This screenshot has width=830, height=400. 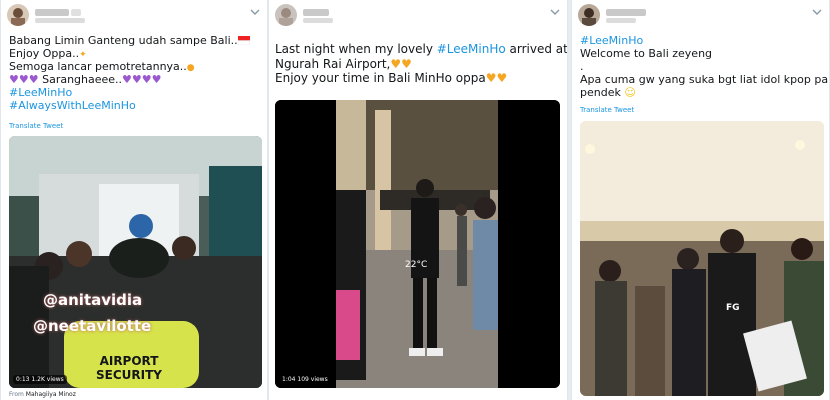 What do you see at coordinates (312, 379) in the screenshot?
I see `view-count: 109 views` at bounding box center [312, 379].